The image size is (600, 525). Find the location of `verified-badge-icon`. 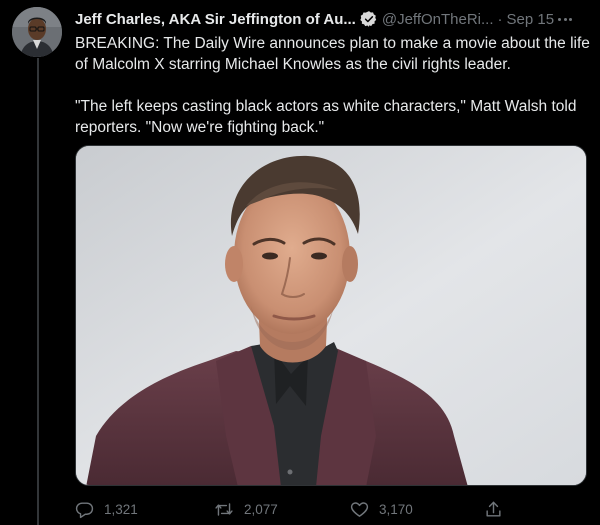

verified-badge-icon is located at coordinates (369, 19).